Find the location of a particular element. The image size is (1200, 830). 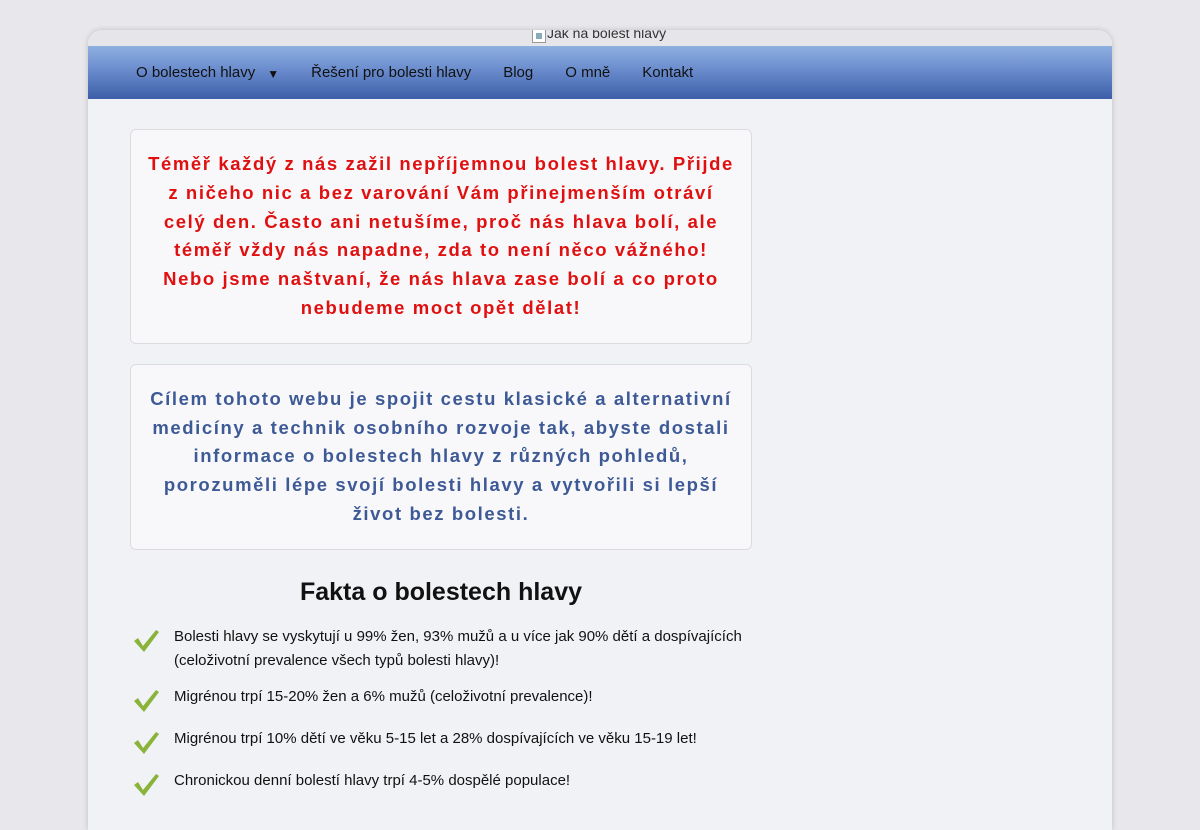

nav-item-o-mne: O mně is located at coordinates (587, 72).